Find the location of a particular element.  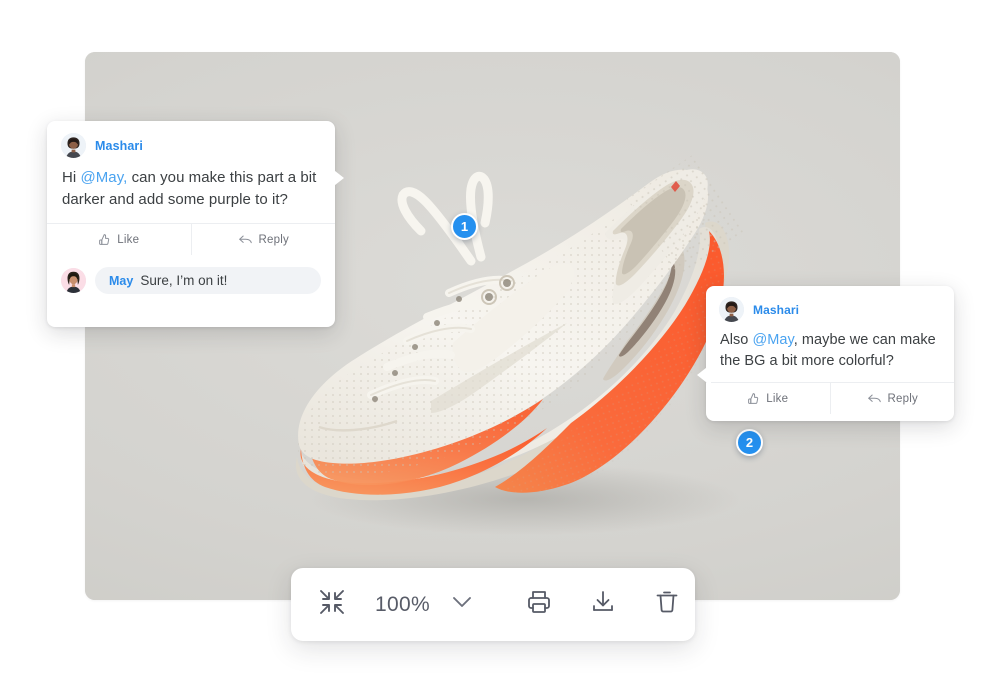

comment-card-1-actions: Like Reply is located at coordinates (191, 239).